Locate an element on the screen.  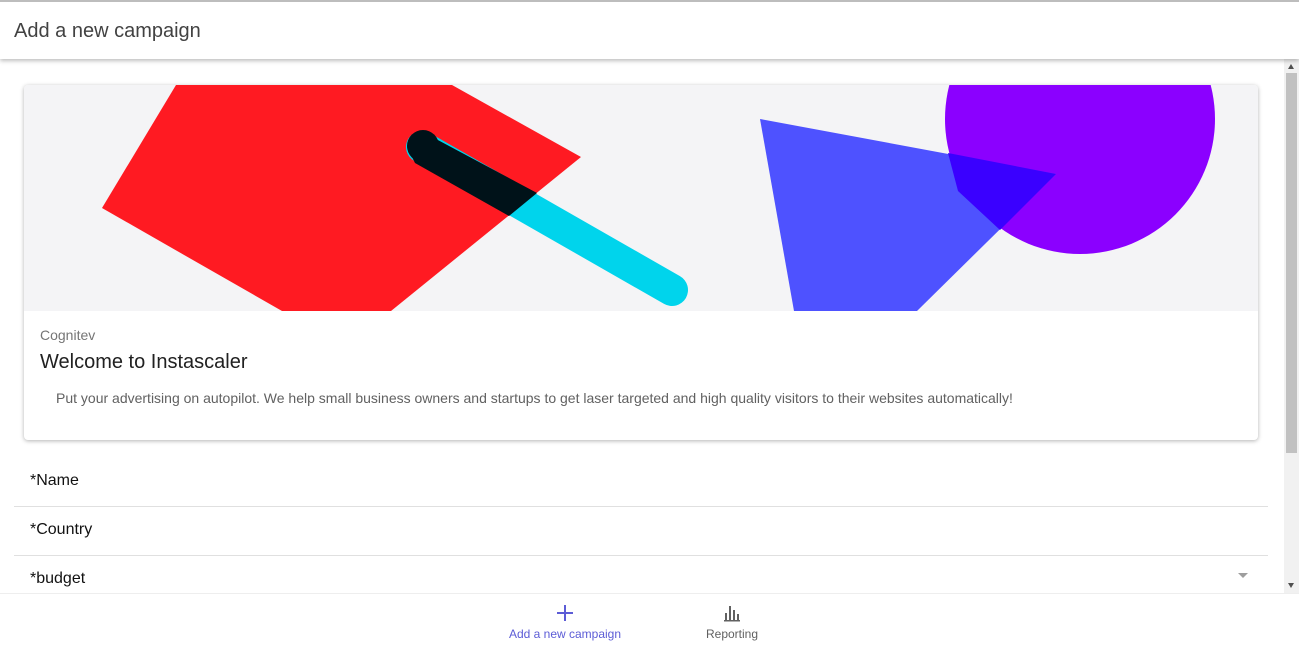
vertical-scrollbar is located at coordinates (1291, 326).